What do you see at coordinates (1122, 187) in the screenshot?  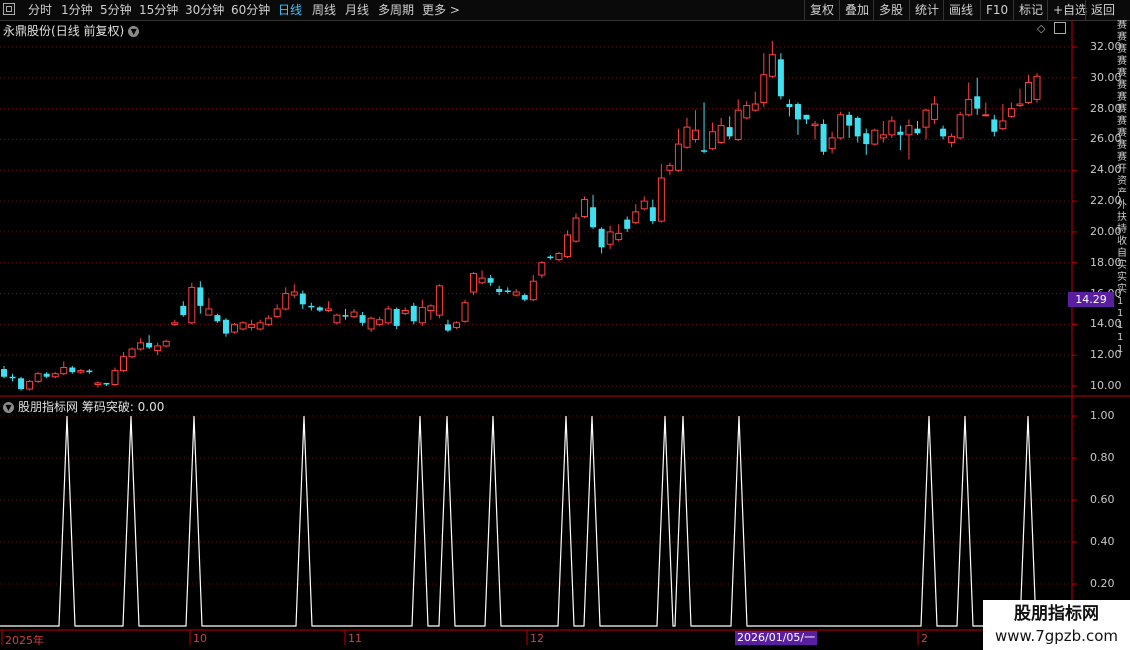 I see `side-info-strip: 赛赛赛赛赛赛赛赛赛赛赛赛开资产外扶持收自实实实1 1 1 1 1` at bounding box center [1122, 187].